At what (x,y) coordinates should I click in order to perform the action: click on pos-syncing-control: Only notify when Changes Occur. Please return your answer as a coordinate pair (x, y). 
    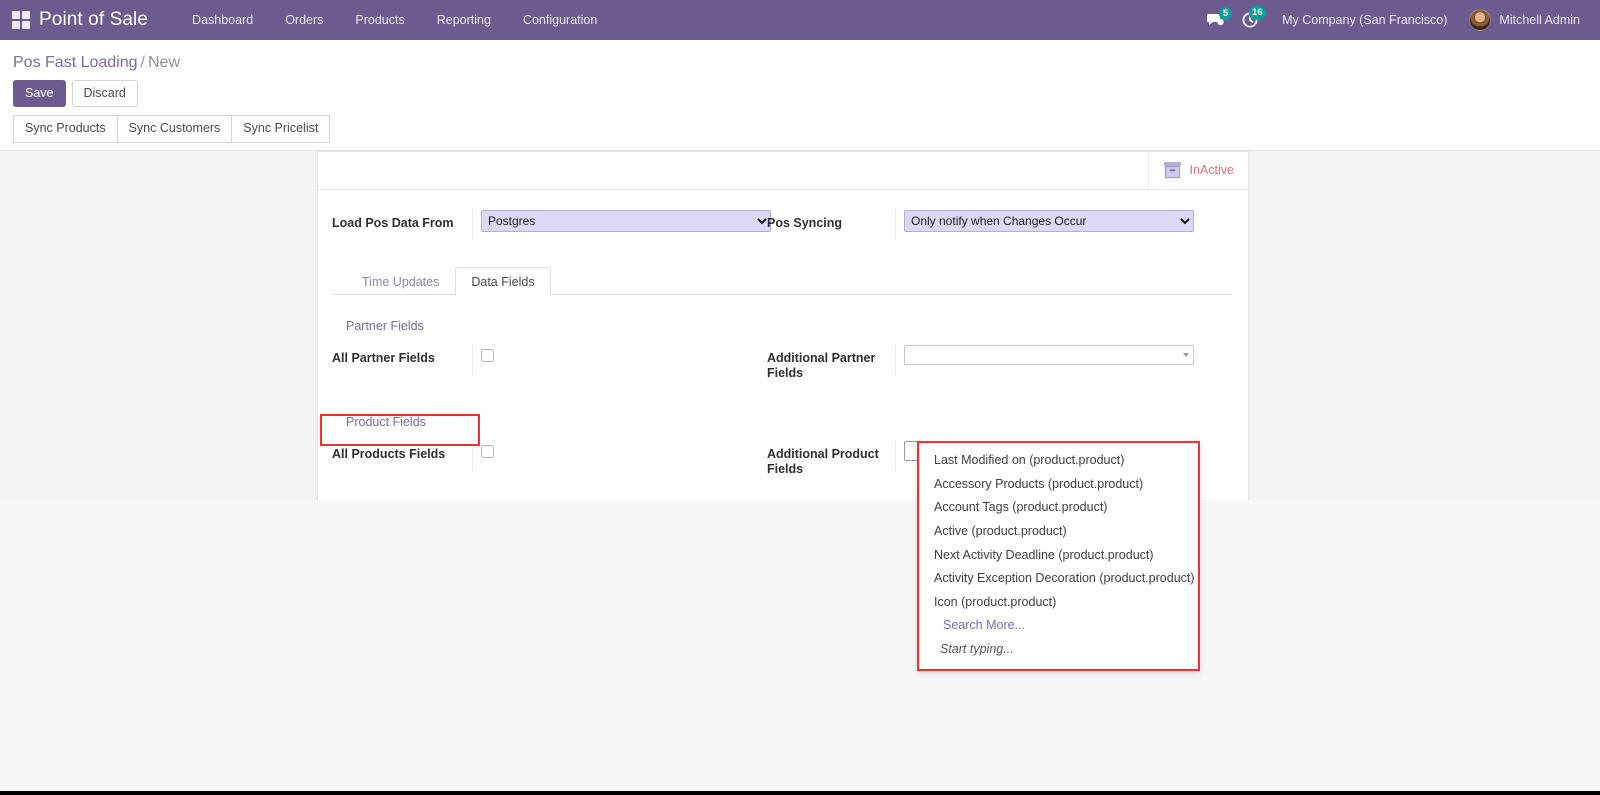
    Looking at the image, I should click on (1044, 224).